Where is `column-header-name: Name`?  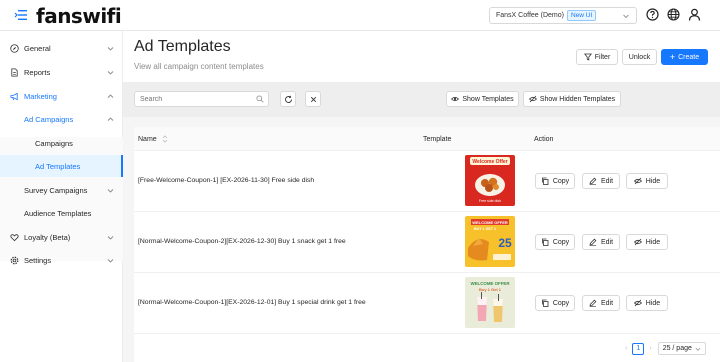 column-header-name: Name is located at coordinates (153, 139).